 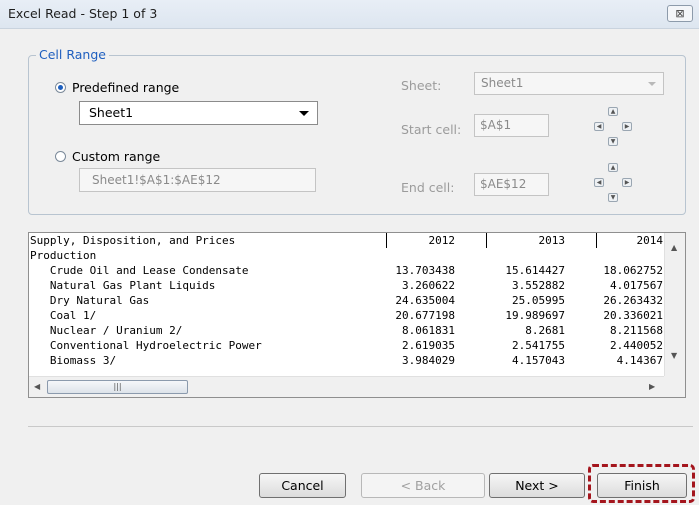 What do you see at coordinates (126, 87) in the screenshot?
I see `predefined-range-label: Predefined range` at bounding box center [126, 87].